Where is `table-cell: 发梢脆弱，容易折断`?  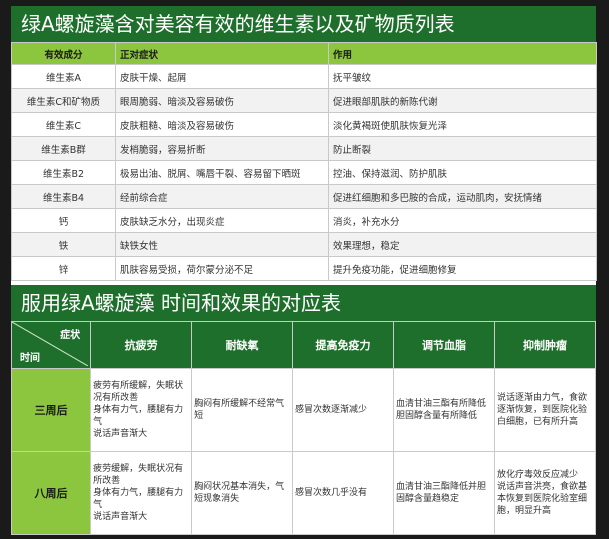 table-cell: 发梢脆弱，容易折断 is located at coordinates (222, 148).